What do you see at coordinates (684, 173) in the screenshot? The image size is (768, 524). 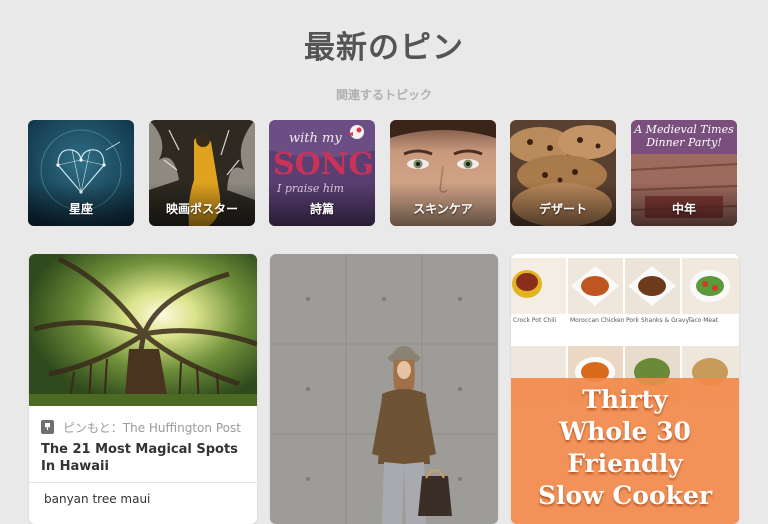 I see `topic-middle-age: A Medieval Times Dinner Party! 中年` at bounding box center [684, 173].